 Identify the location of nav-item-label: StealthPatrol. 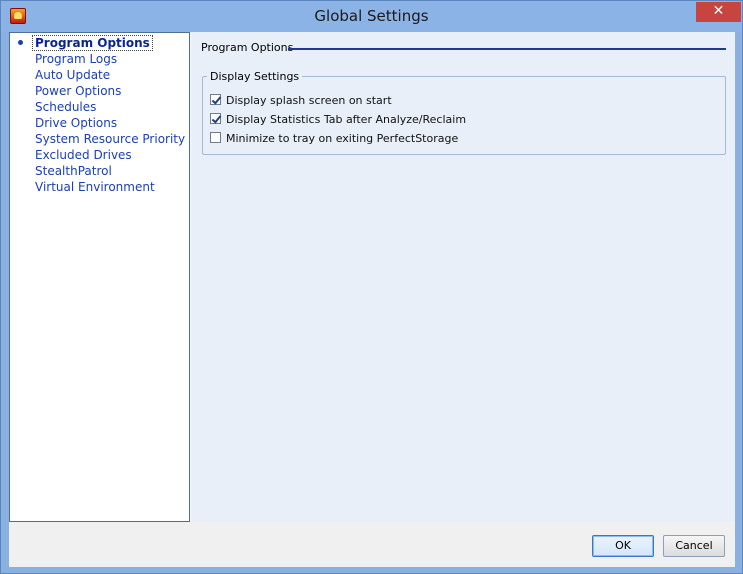
(73, 171).